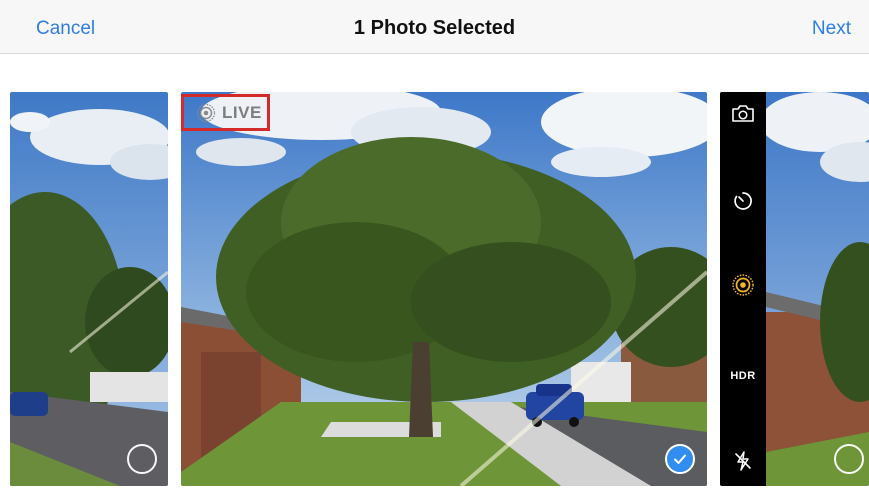 The width and height of the screenshot is (869, 491). I want to click on live-label: LIVE, so click(242, 112).